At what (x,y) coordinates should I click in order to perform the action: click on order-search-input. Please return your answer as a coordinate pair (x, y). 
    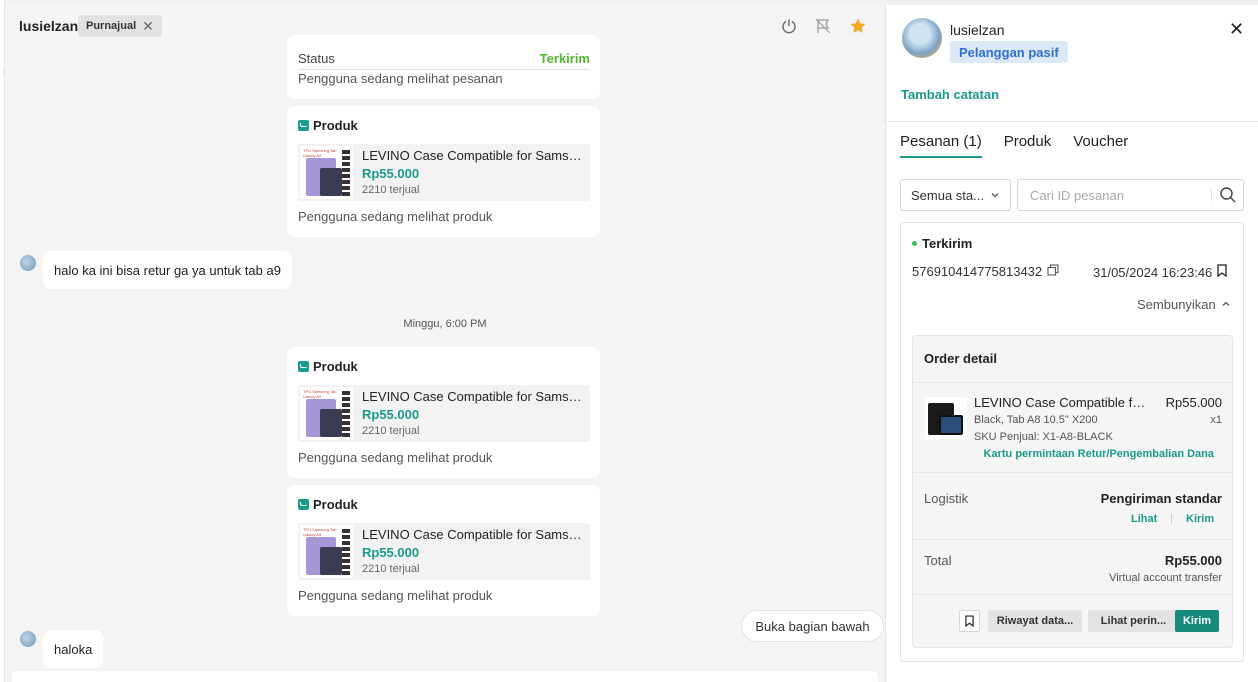
    Looking at the image, I should click on (1113, 195).